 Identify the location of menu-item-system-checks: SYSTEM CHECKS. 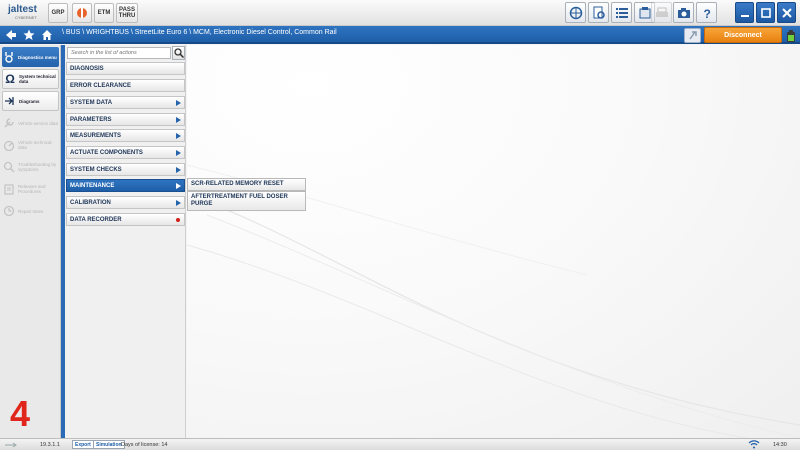
(125, 169).